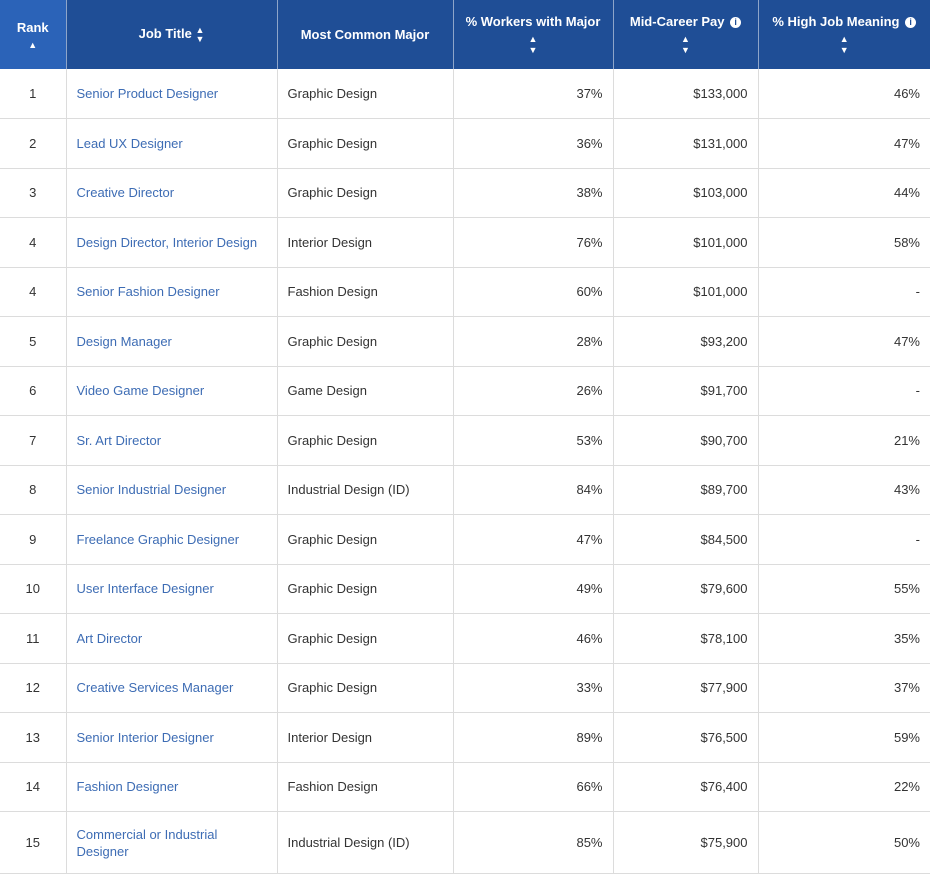 This screenshot has height=876, width=930. I want to click on header-mid-pay-label: Mid-Career Pay, so click(677, 21).